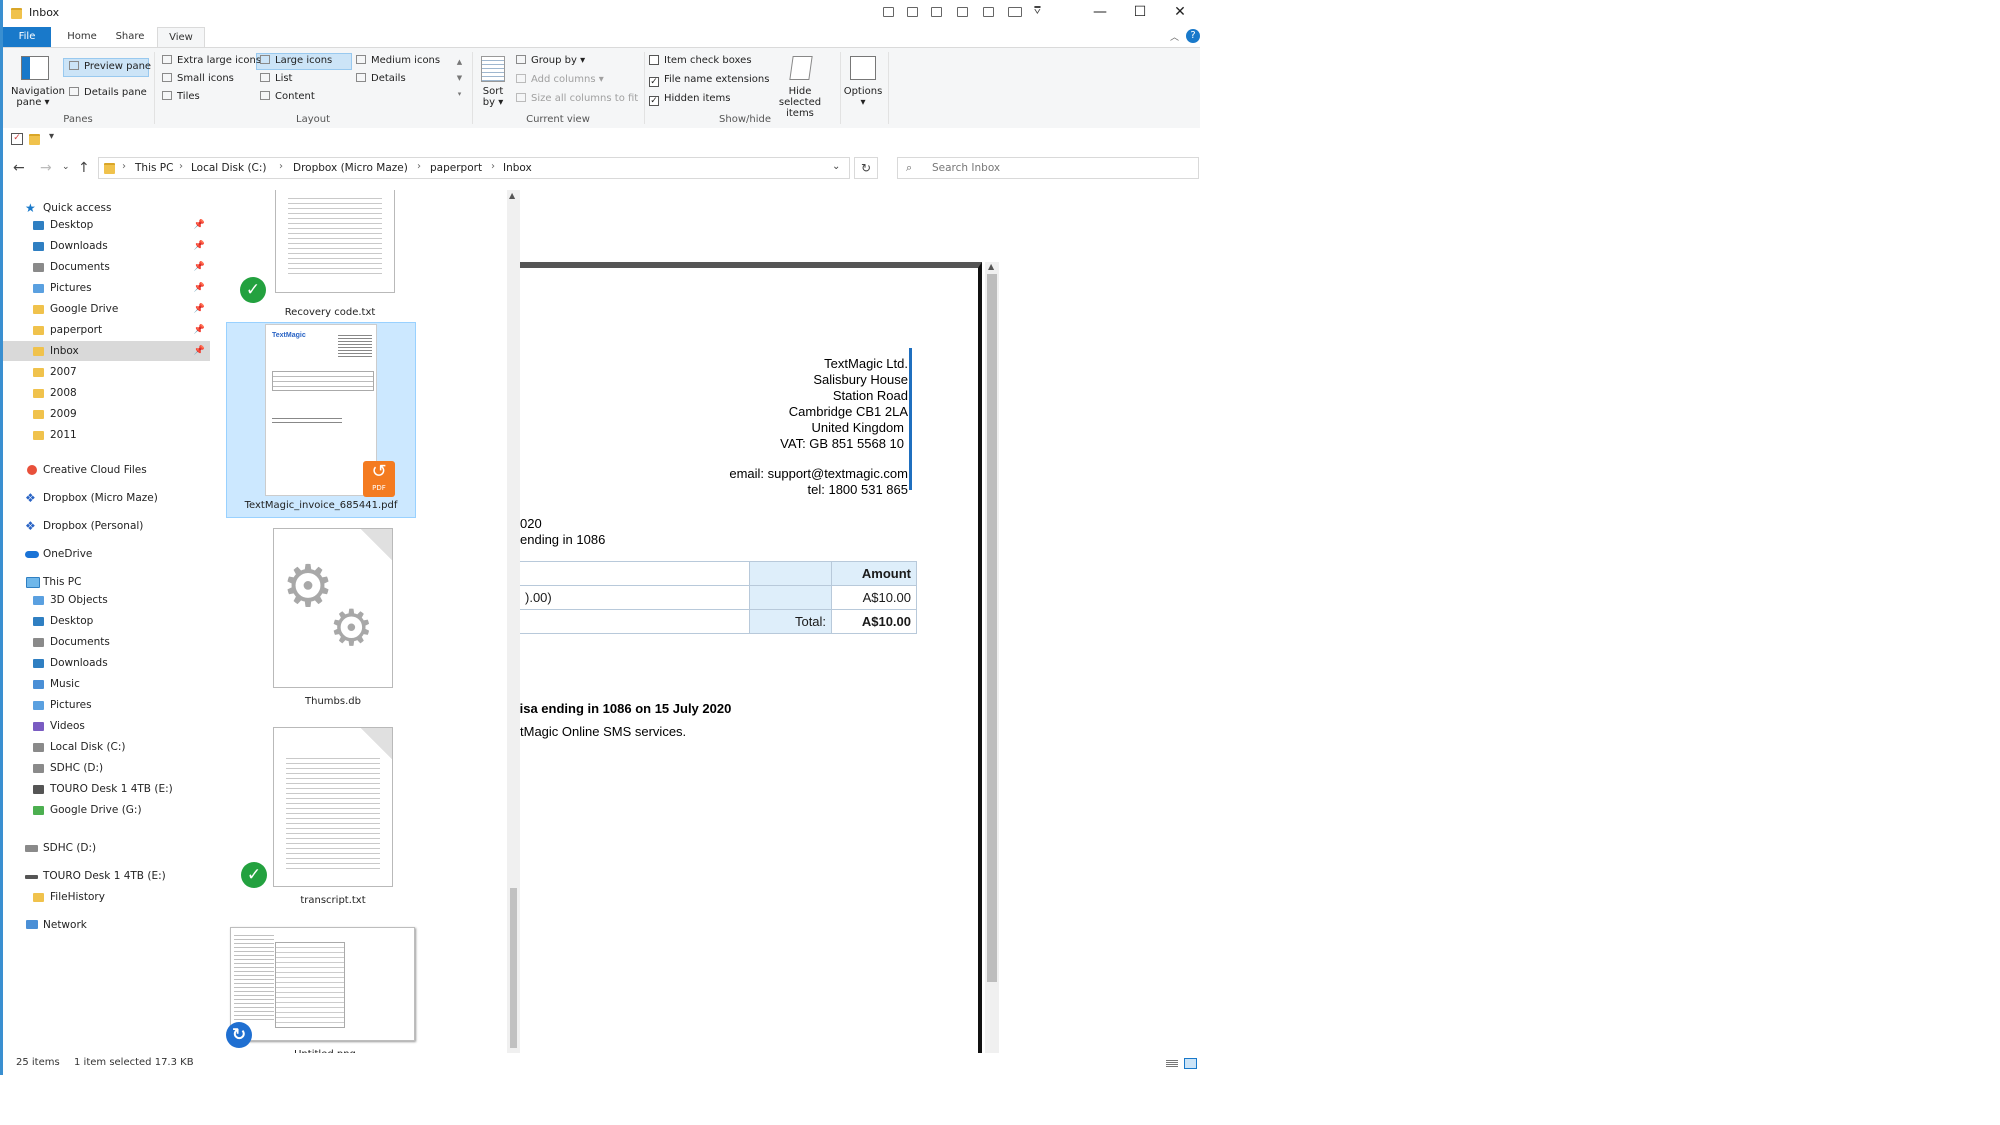 This screenshot has width=2000, height=1125. Describe the element at coordinates (700, 60) in the screenshot. I see `item-check-boxes-toggle: Item check boxes` at that location.